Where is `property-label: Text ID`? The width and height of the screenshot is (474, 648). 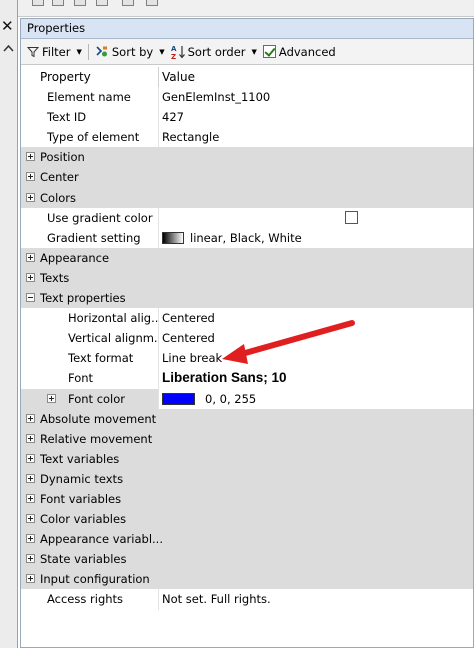
property-label: Text ID is located at coordinates (67, 117).